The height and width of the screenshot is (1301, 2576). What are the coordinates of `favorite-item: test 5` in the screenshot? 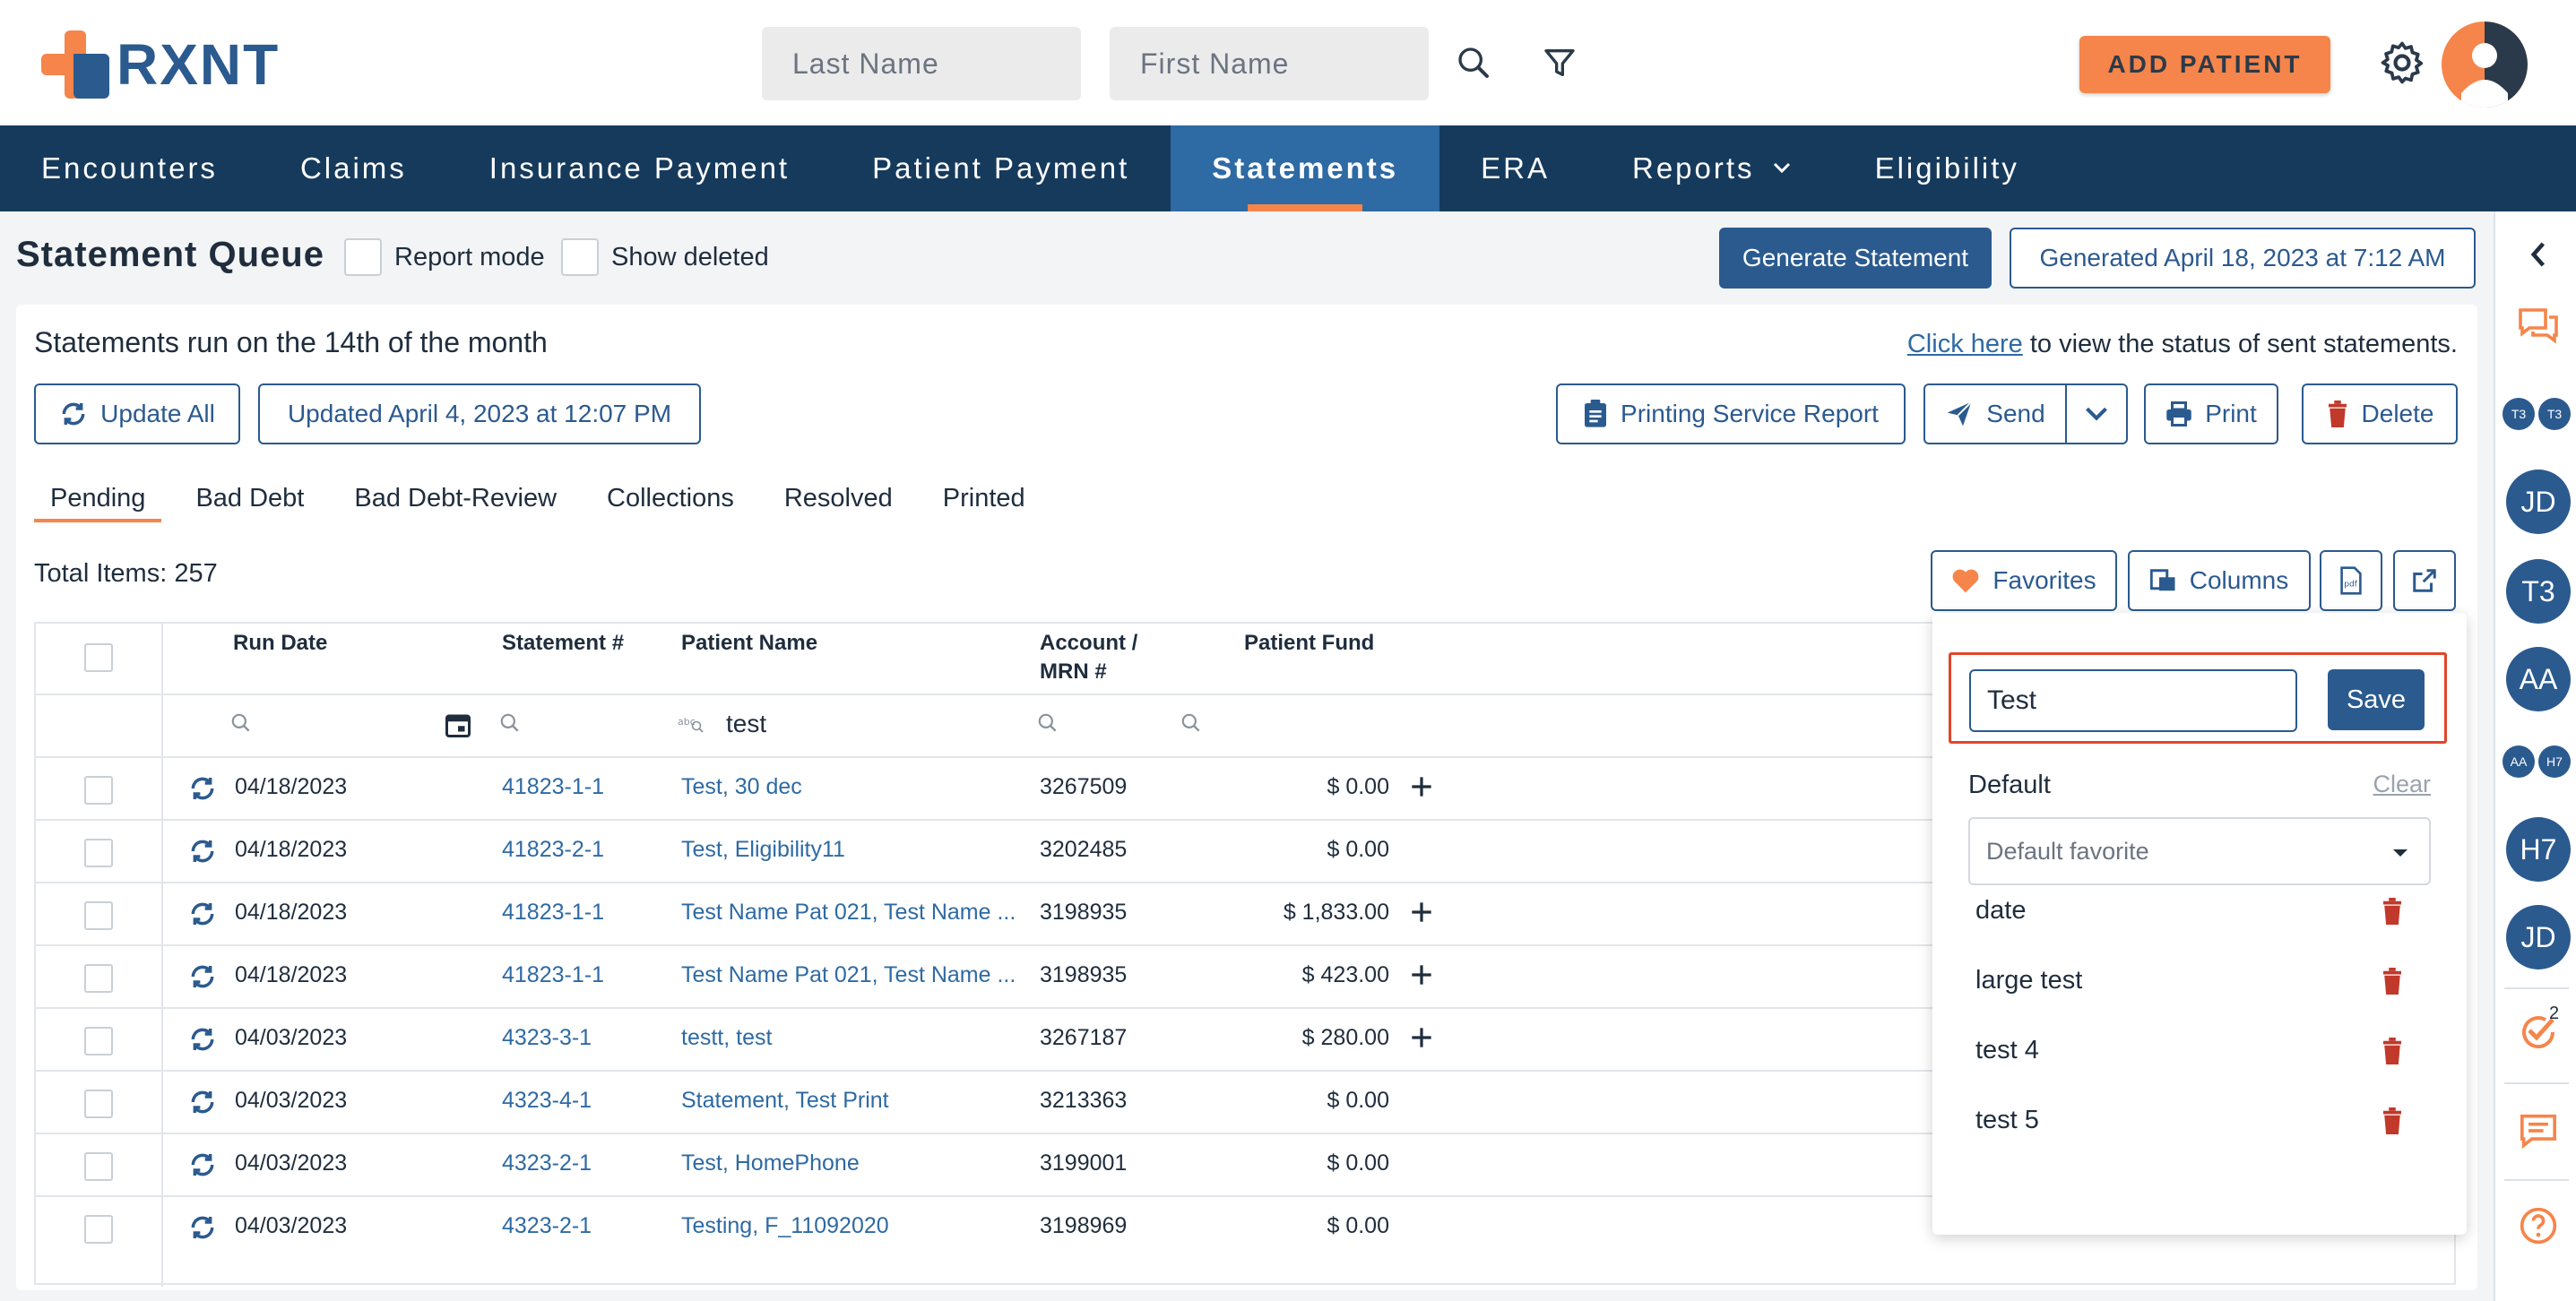 It's located at (2007, 1120).